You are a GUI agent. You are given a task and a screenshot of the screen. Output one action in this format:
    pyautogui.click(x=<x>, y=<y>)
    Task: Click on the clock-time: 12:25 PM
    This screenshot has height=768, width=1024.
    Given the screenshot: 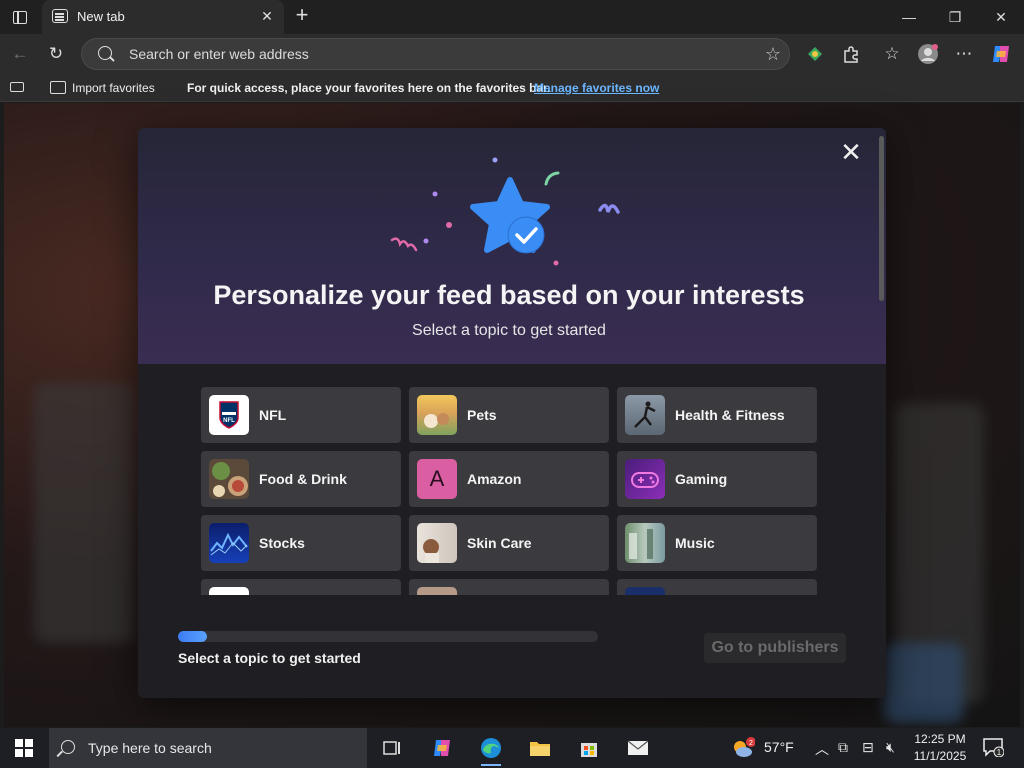 What is the action you would take?
    pyautogui.click(x=940, y=739)
    